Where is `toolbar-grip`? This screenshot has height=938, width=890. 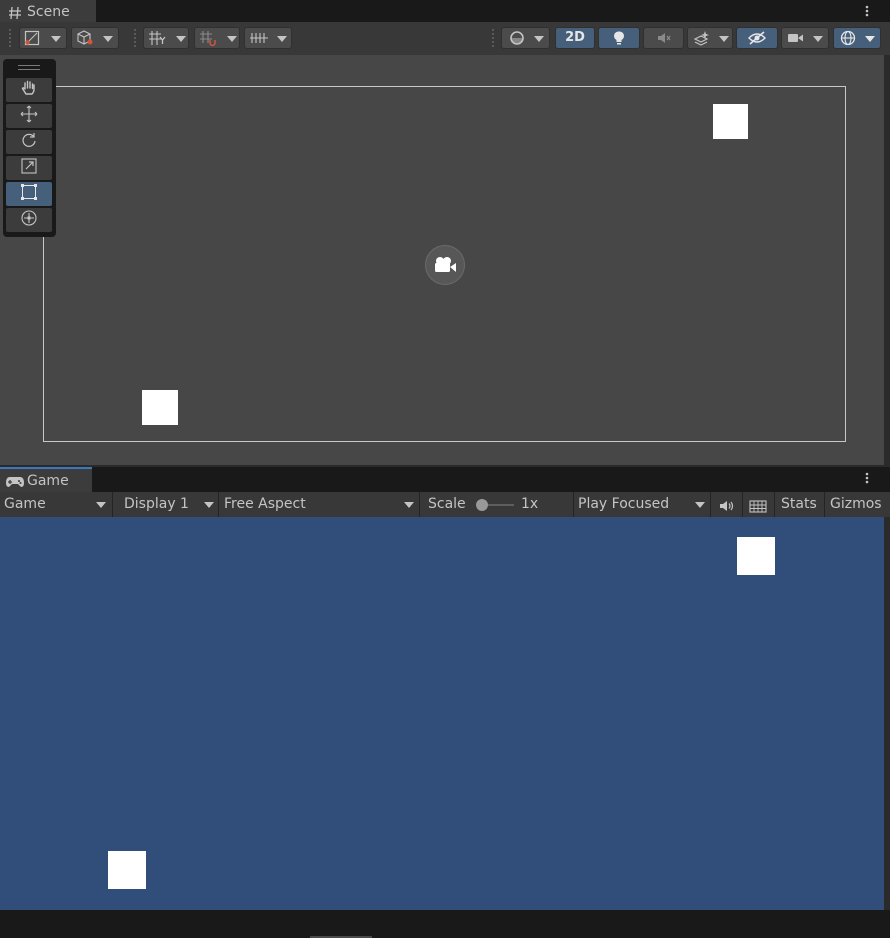
toolbar-grip is located at coordinates (10, 38).